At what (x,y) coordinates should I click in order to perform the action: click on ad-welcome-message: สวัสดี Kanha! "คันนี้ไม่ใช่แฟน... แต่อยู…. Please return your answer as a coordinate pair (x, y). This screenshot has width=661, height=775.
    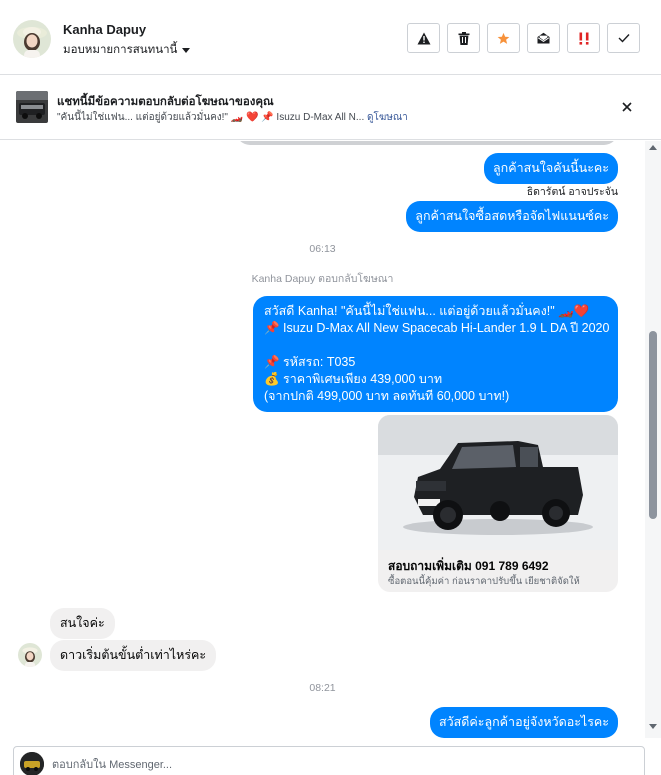
    Looking at the image, I should click on (435, 354).